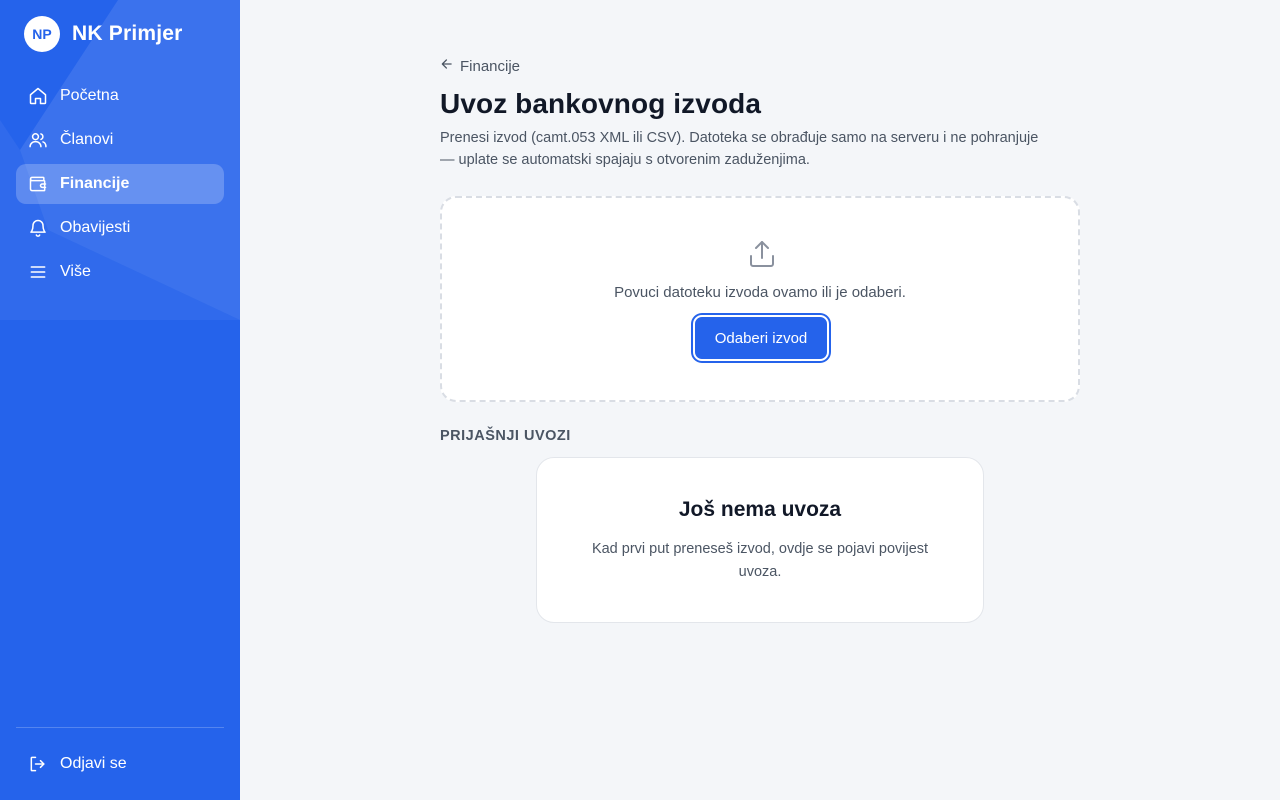 Image resolution: width=1280 pixels, height=800 pixels. Describe the element at coordinates (38, 228) in the screenshot. I see `bell-icon` at that location.